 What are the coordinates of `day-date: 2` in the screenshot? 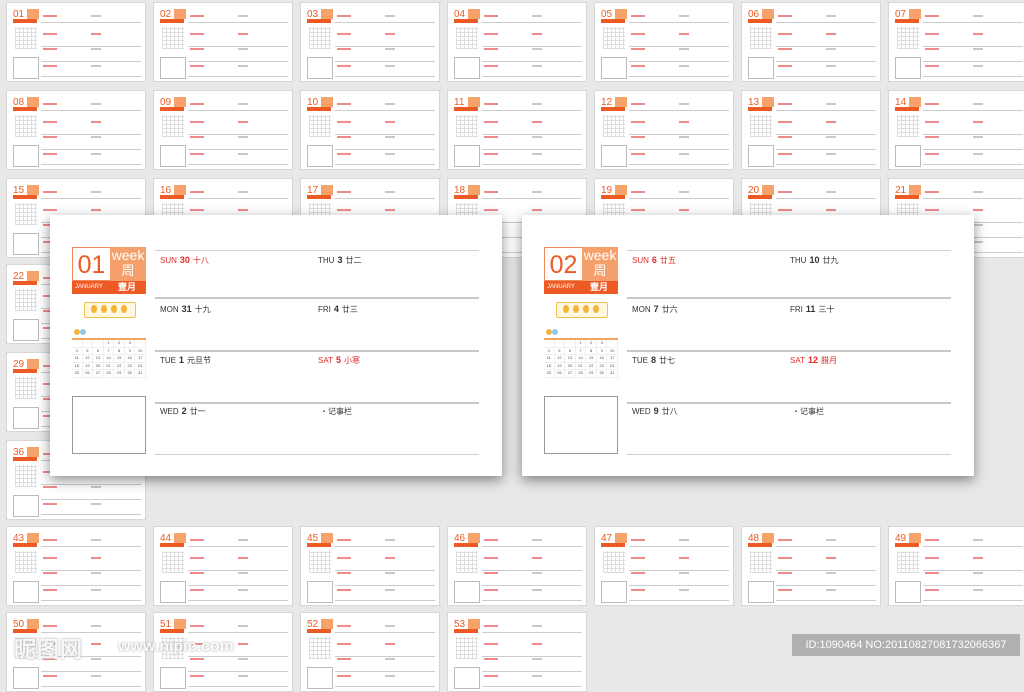 It's located at (184, 411).